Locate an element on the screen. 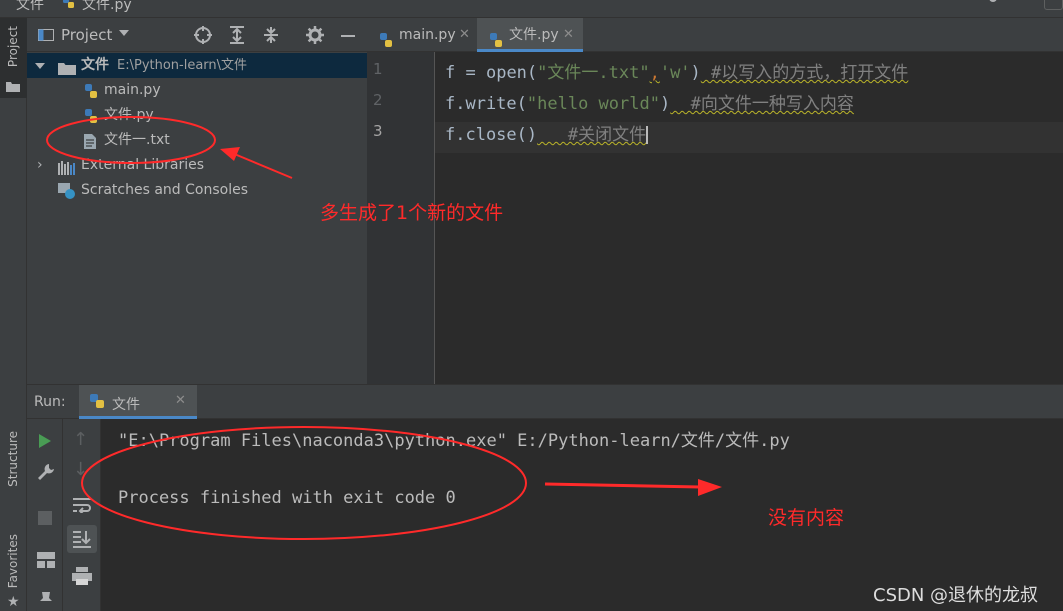 This screenshot has height=611, width=1063. annotation-new-file-note: 多生成了1个新的文件 is located at coordinates (412, 213).